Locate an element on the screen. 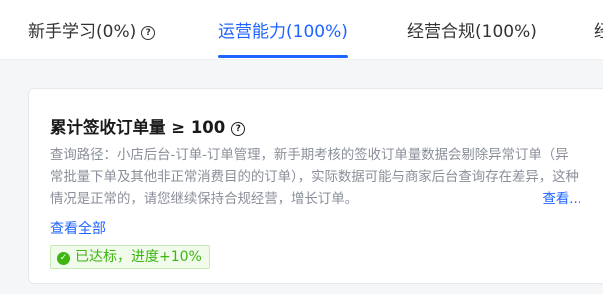  tab-truncated: 经 is located at coordinates (598, 29).